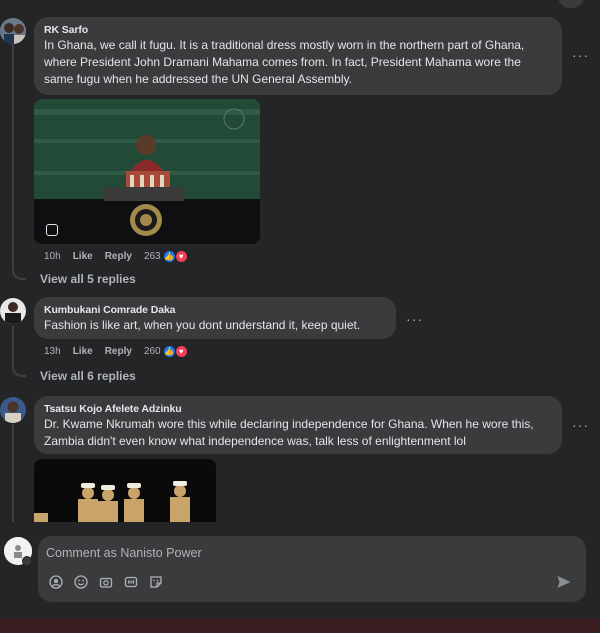 This screenshot has width=600, height=633. I want to click on composer-tools, so click(105, 581).